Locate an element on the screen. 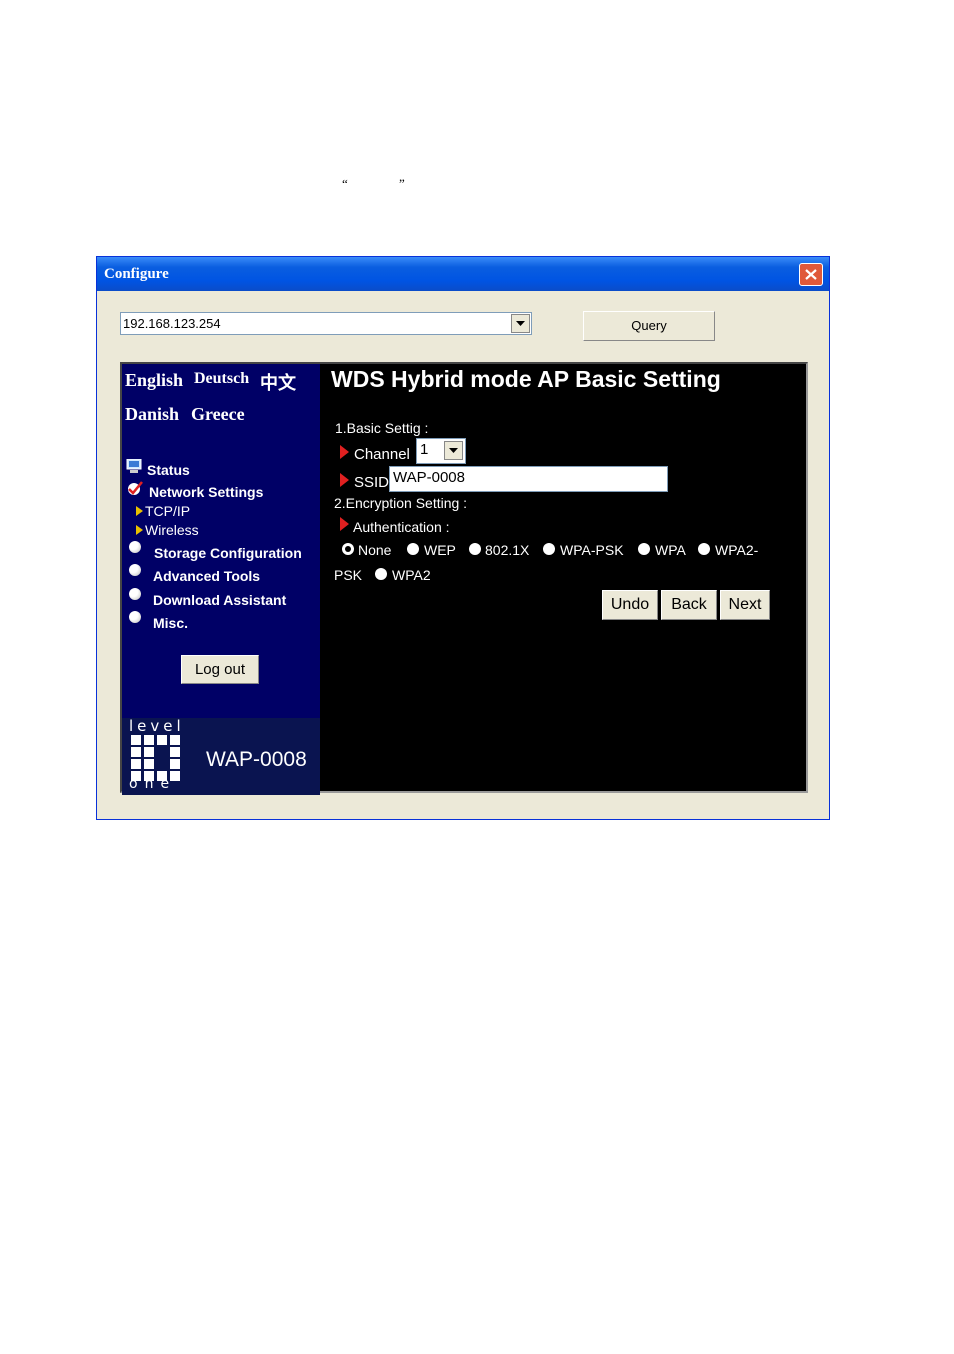  brand-logo: level one WAP-0008 is located at coordinates (221, 756).